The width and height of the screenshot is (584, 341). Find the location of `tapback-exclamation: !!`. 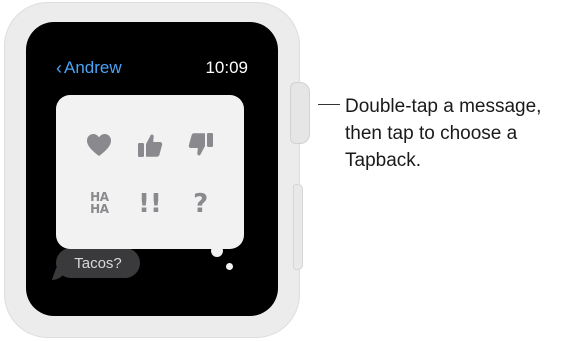

tapback-exclamation: !! is located at coordinates (150, 204).